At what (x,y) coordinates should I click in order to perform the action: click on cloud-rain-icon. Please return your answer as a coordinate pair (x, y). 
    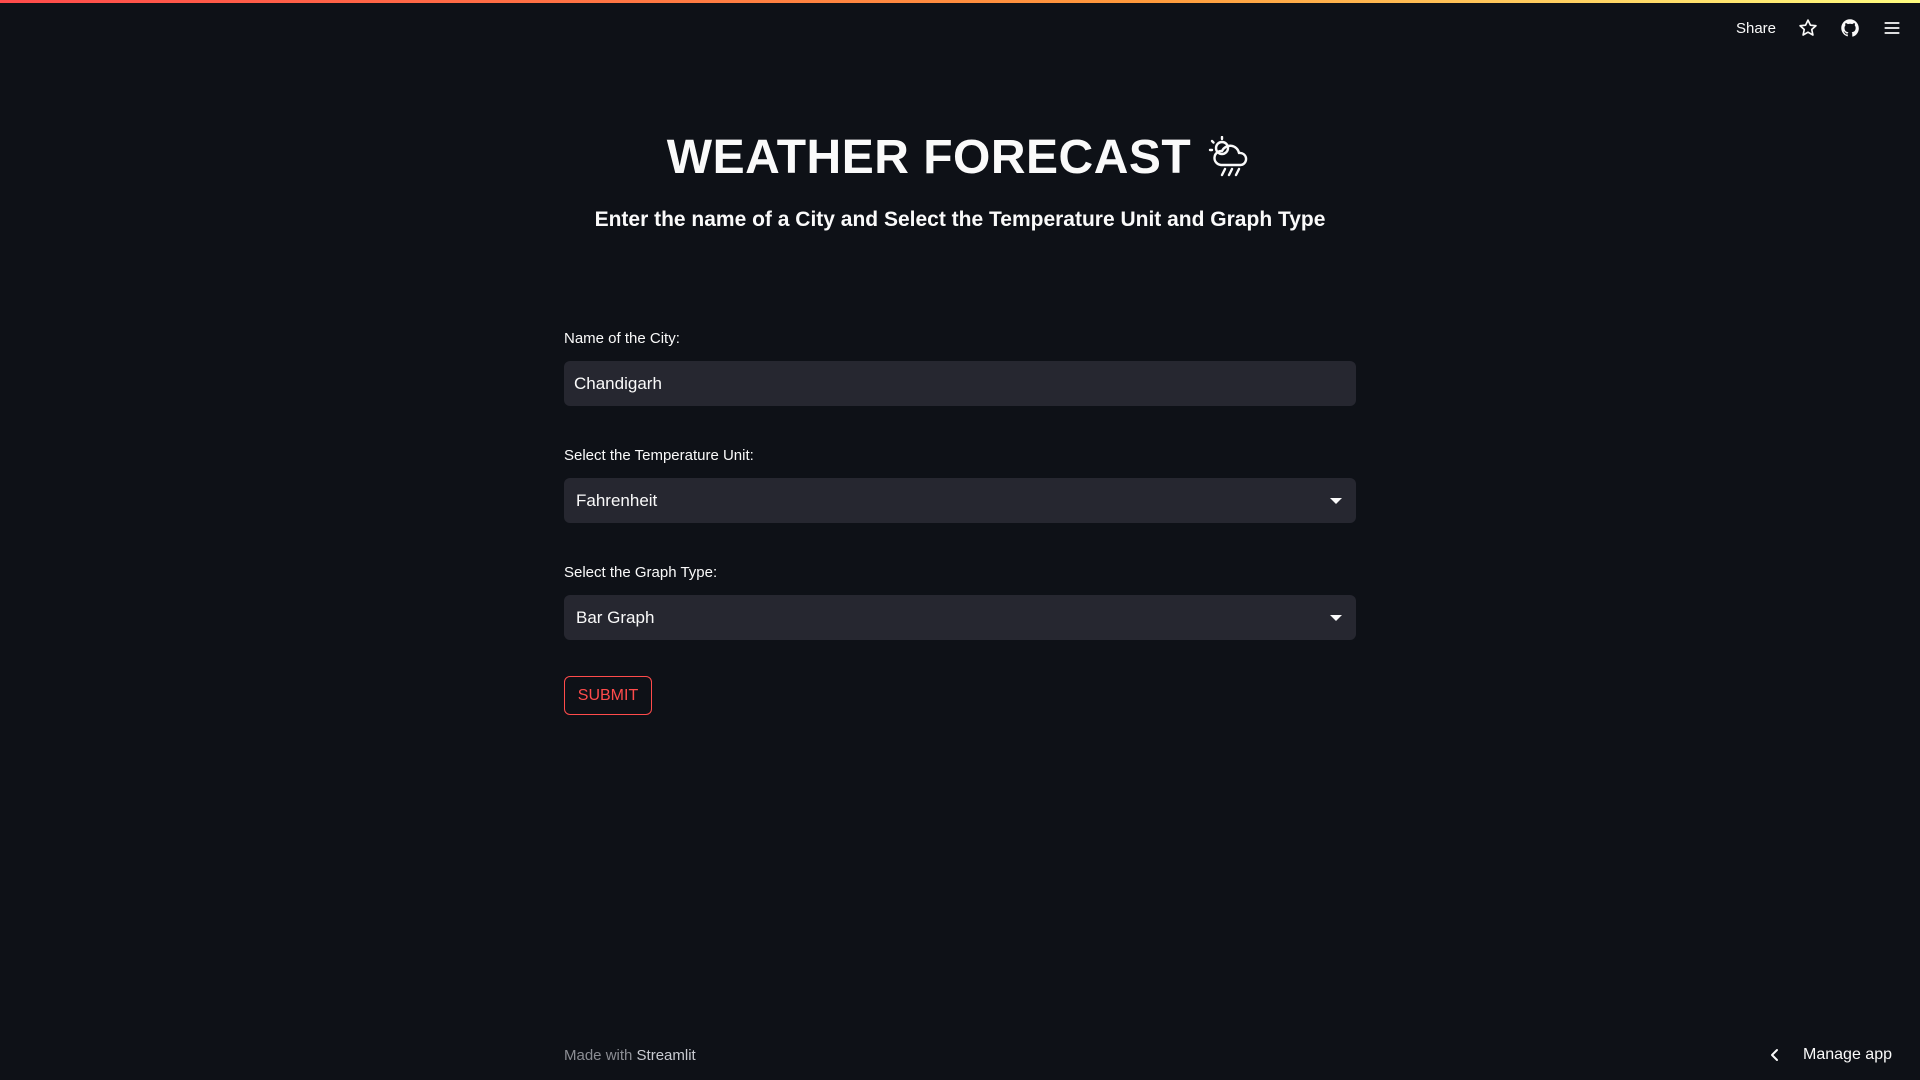
    Looking at the image, I should click on (1228, 155).